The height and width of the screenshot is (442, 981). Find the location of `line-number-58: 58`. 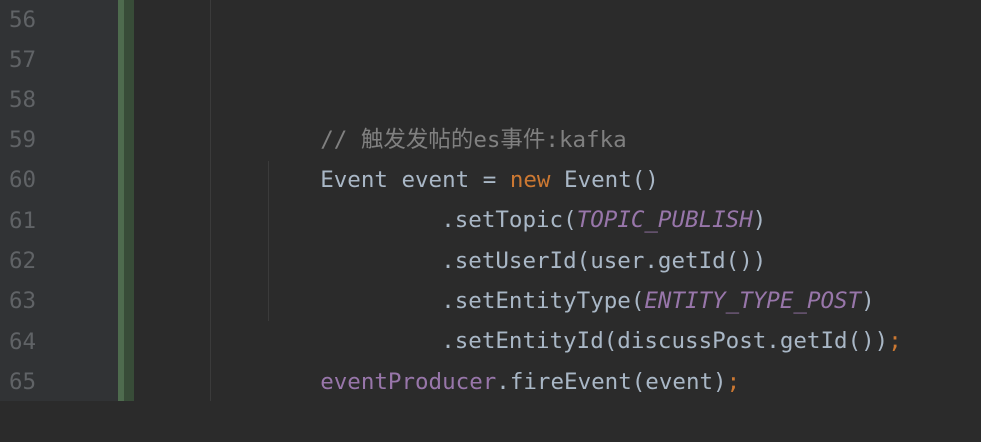

line-number-58: 58 is located at coordinates (23, 100).